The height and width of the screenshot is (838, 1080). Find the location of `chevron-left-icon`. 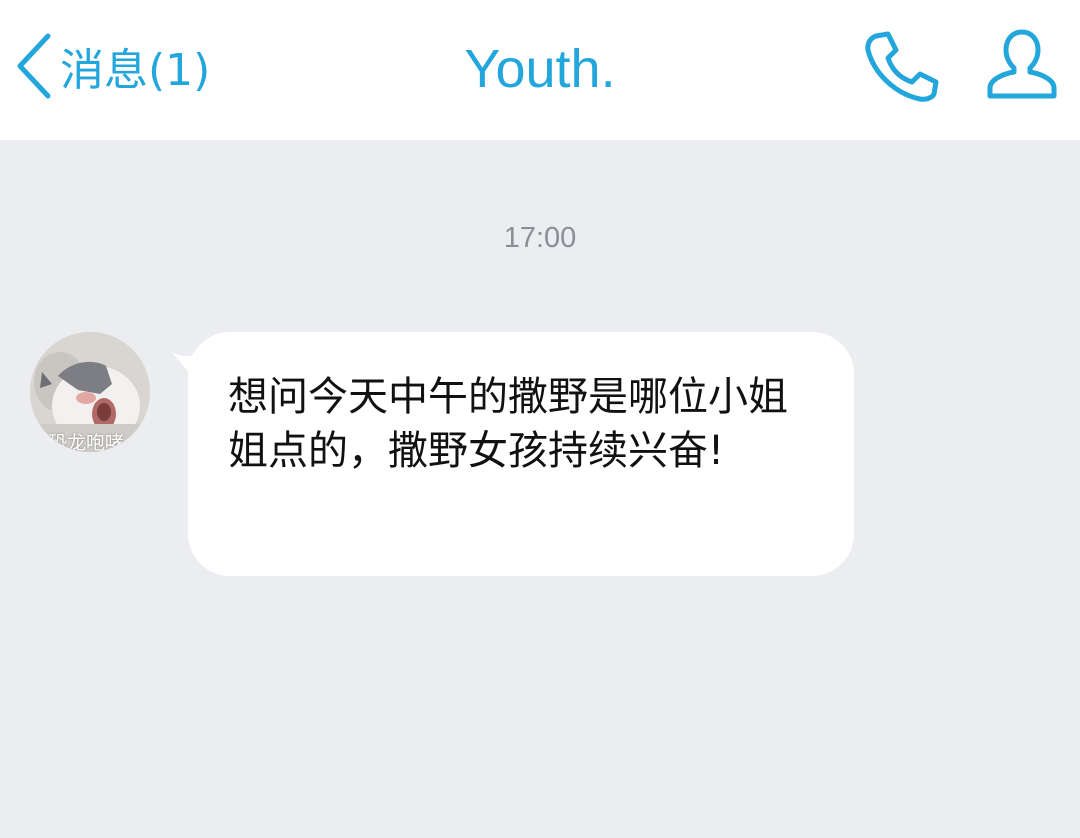

chevron-left-icon is located at coordinates (34, 66).